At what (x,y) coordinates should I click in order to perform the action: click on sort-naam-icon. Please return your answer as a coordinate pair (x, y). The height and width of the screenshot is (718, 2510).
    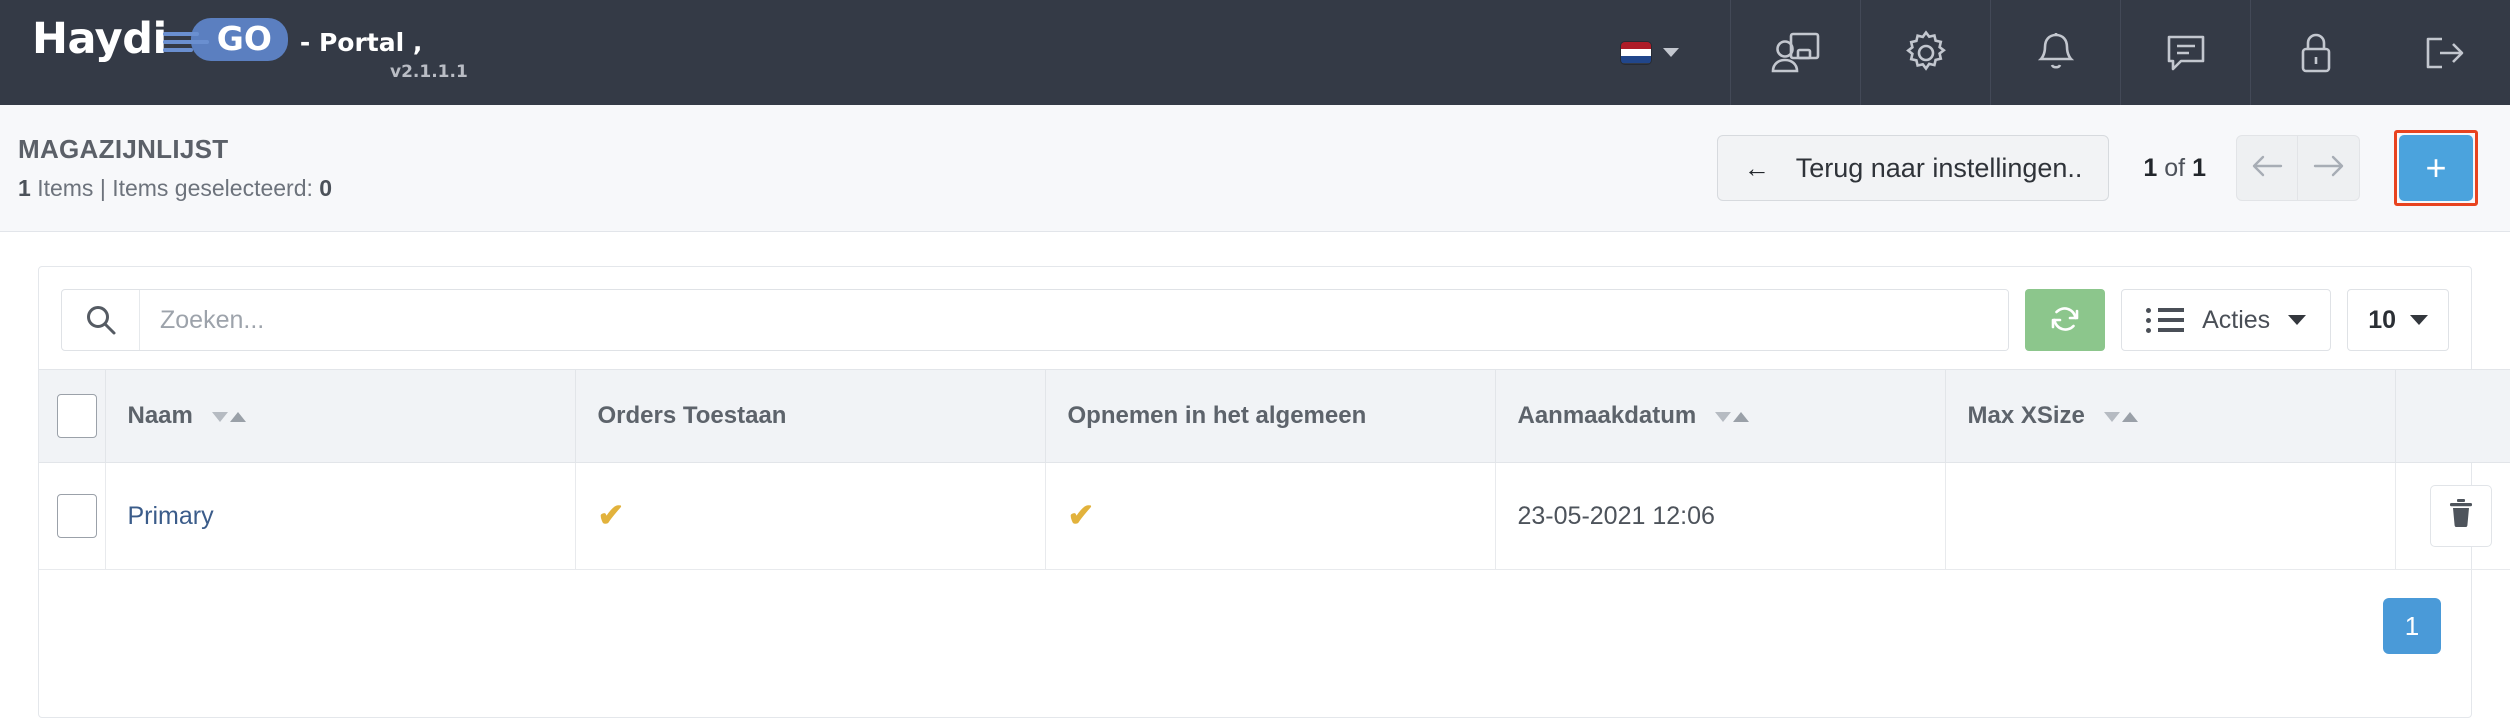
    Looking at the image, I should click on (228, 416).